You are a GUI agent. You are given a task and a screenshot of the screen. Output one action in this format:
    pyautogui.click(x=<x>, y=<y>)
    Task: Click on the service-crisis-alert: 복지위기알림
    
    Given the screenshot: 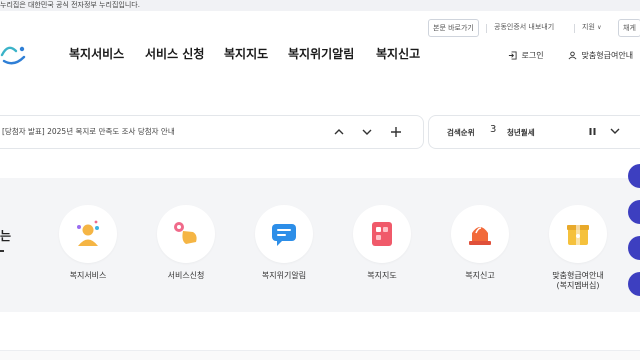 What is the action you would take?
    pyautogui.click(x=284, y=243)
    